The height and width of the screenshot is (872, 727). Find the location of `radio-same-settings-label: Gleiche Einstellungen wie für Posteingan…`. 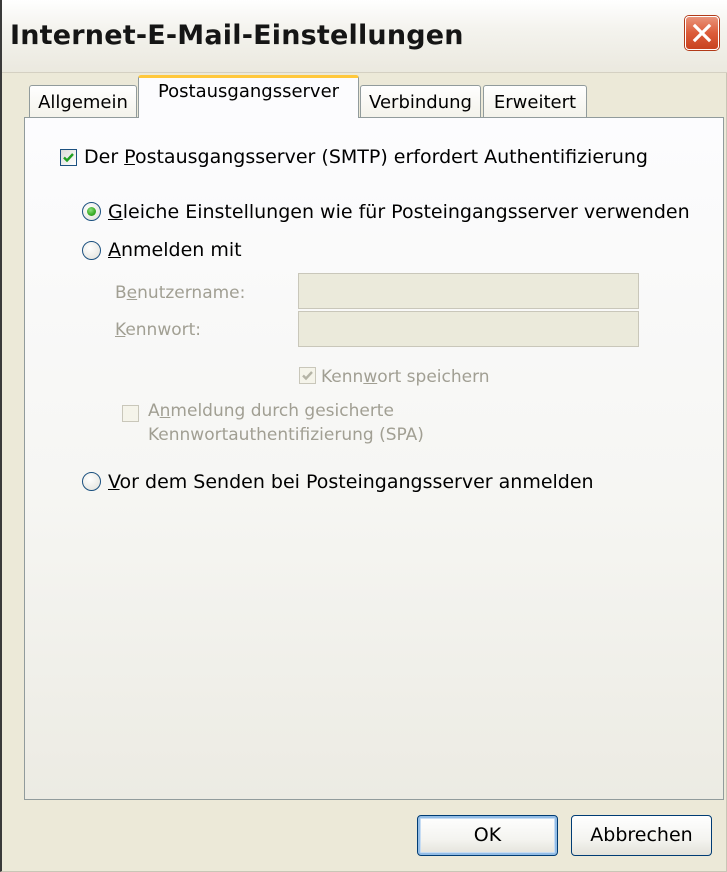

radio-same-settings-label: Gleiche Einstellungen wie für Posteingan… is located at coordinates (399, 212).